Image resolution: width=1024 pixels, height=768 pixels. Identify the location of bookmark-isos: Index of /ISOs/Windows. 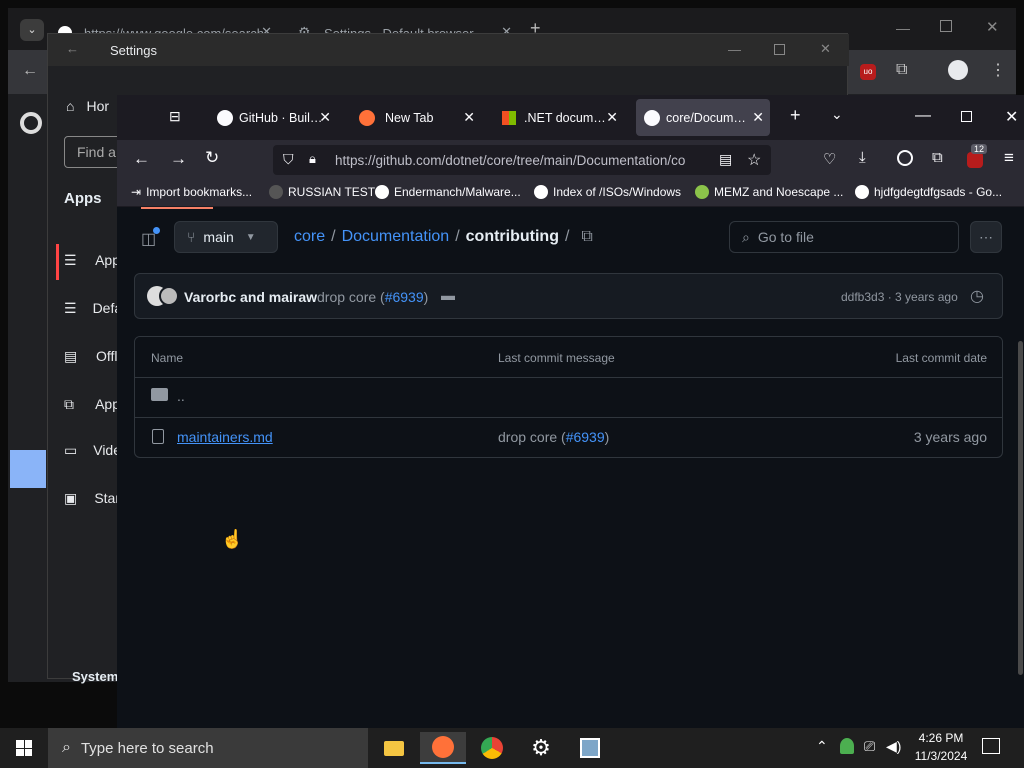
(607, 192).